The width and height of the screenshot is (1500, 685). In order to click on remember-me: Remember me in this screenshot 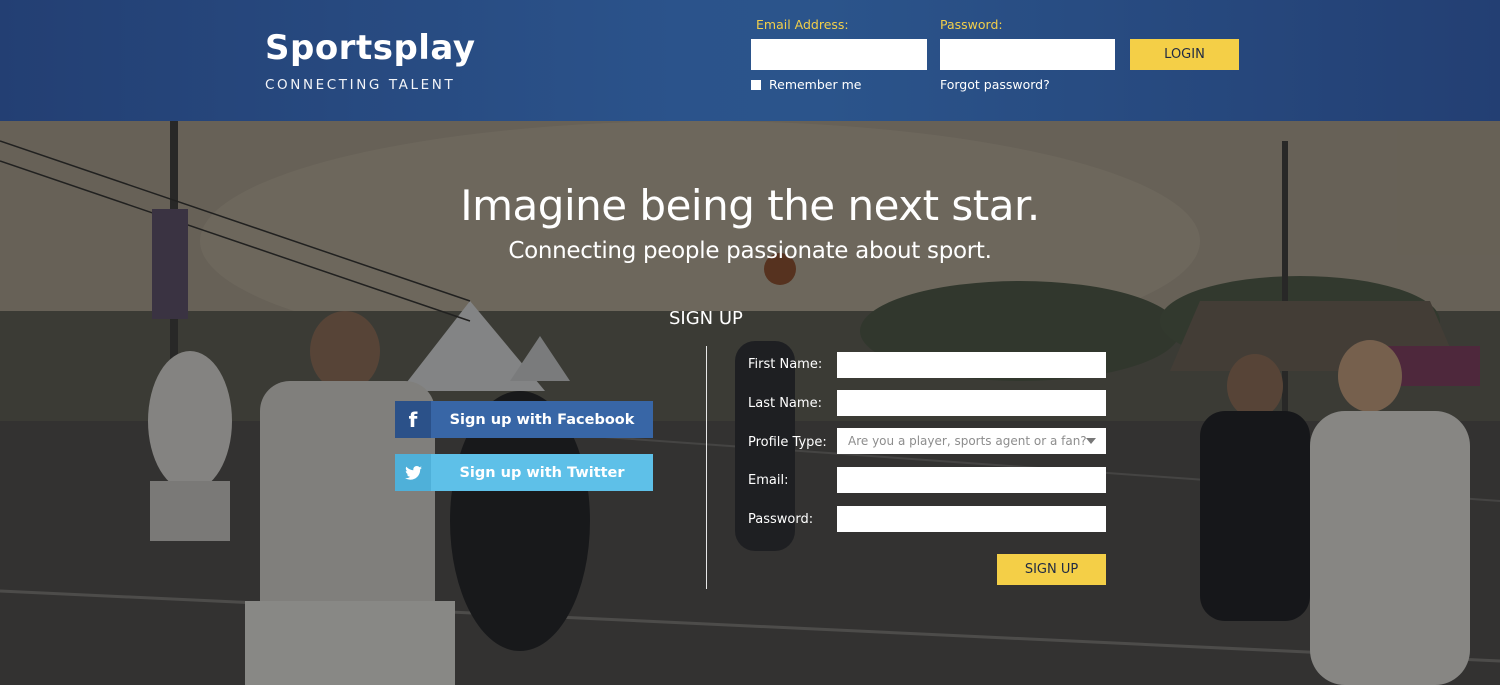, I will do `click(806, 84)`.